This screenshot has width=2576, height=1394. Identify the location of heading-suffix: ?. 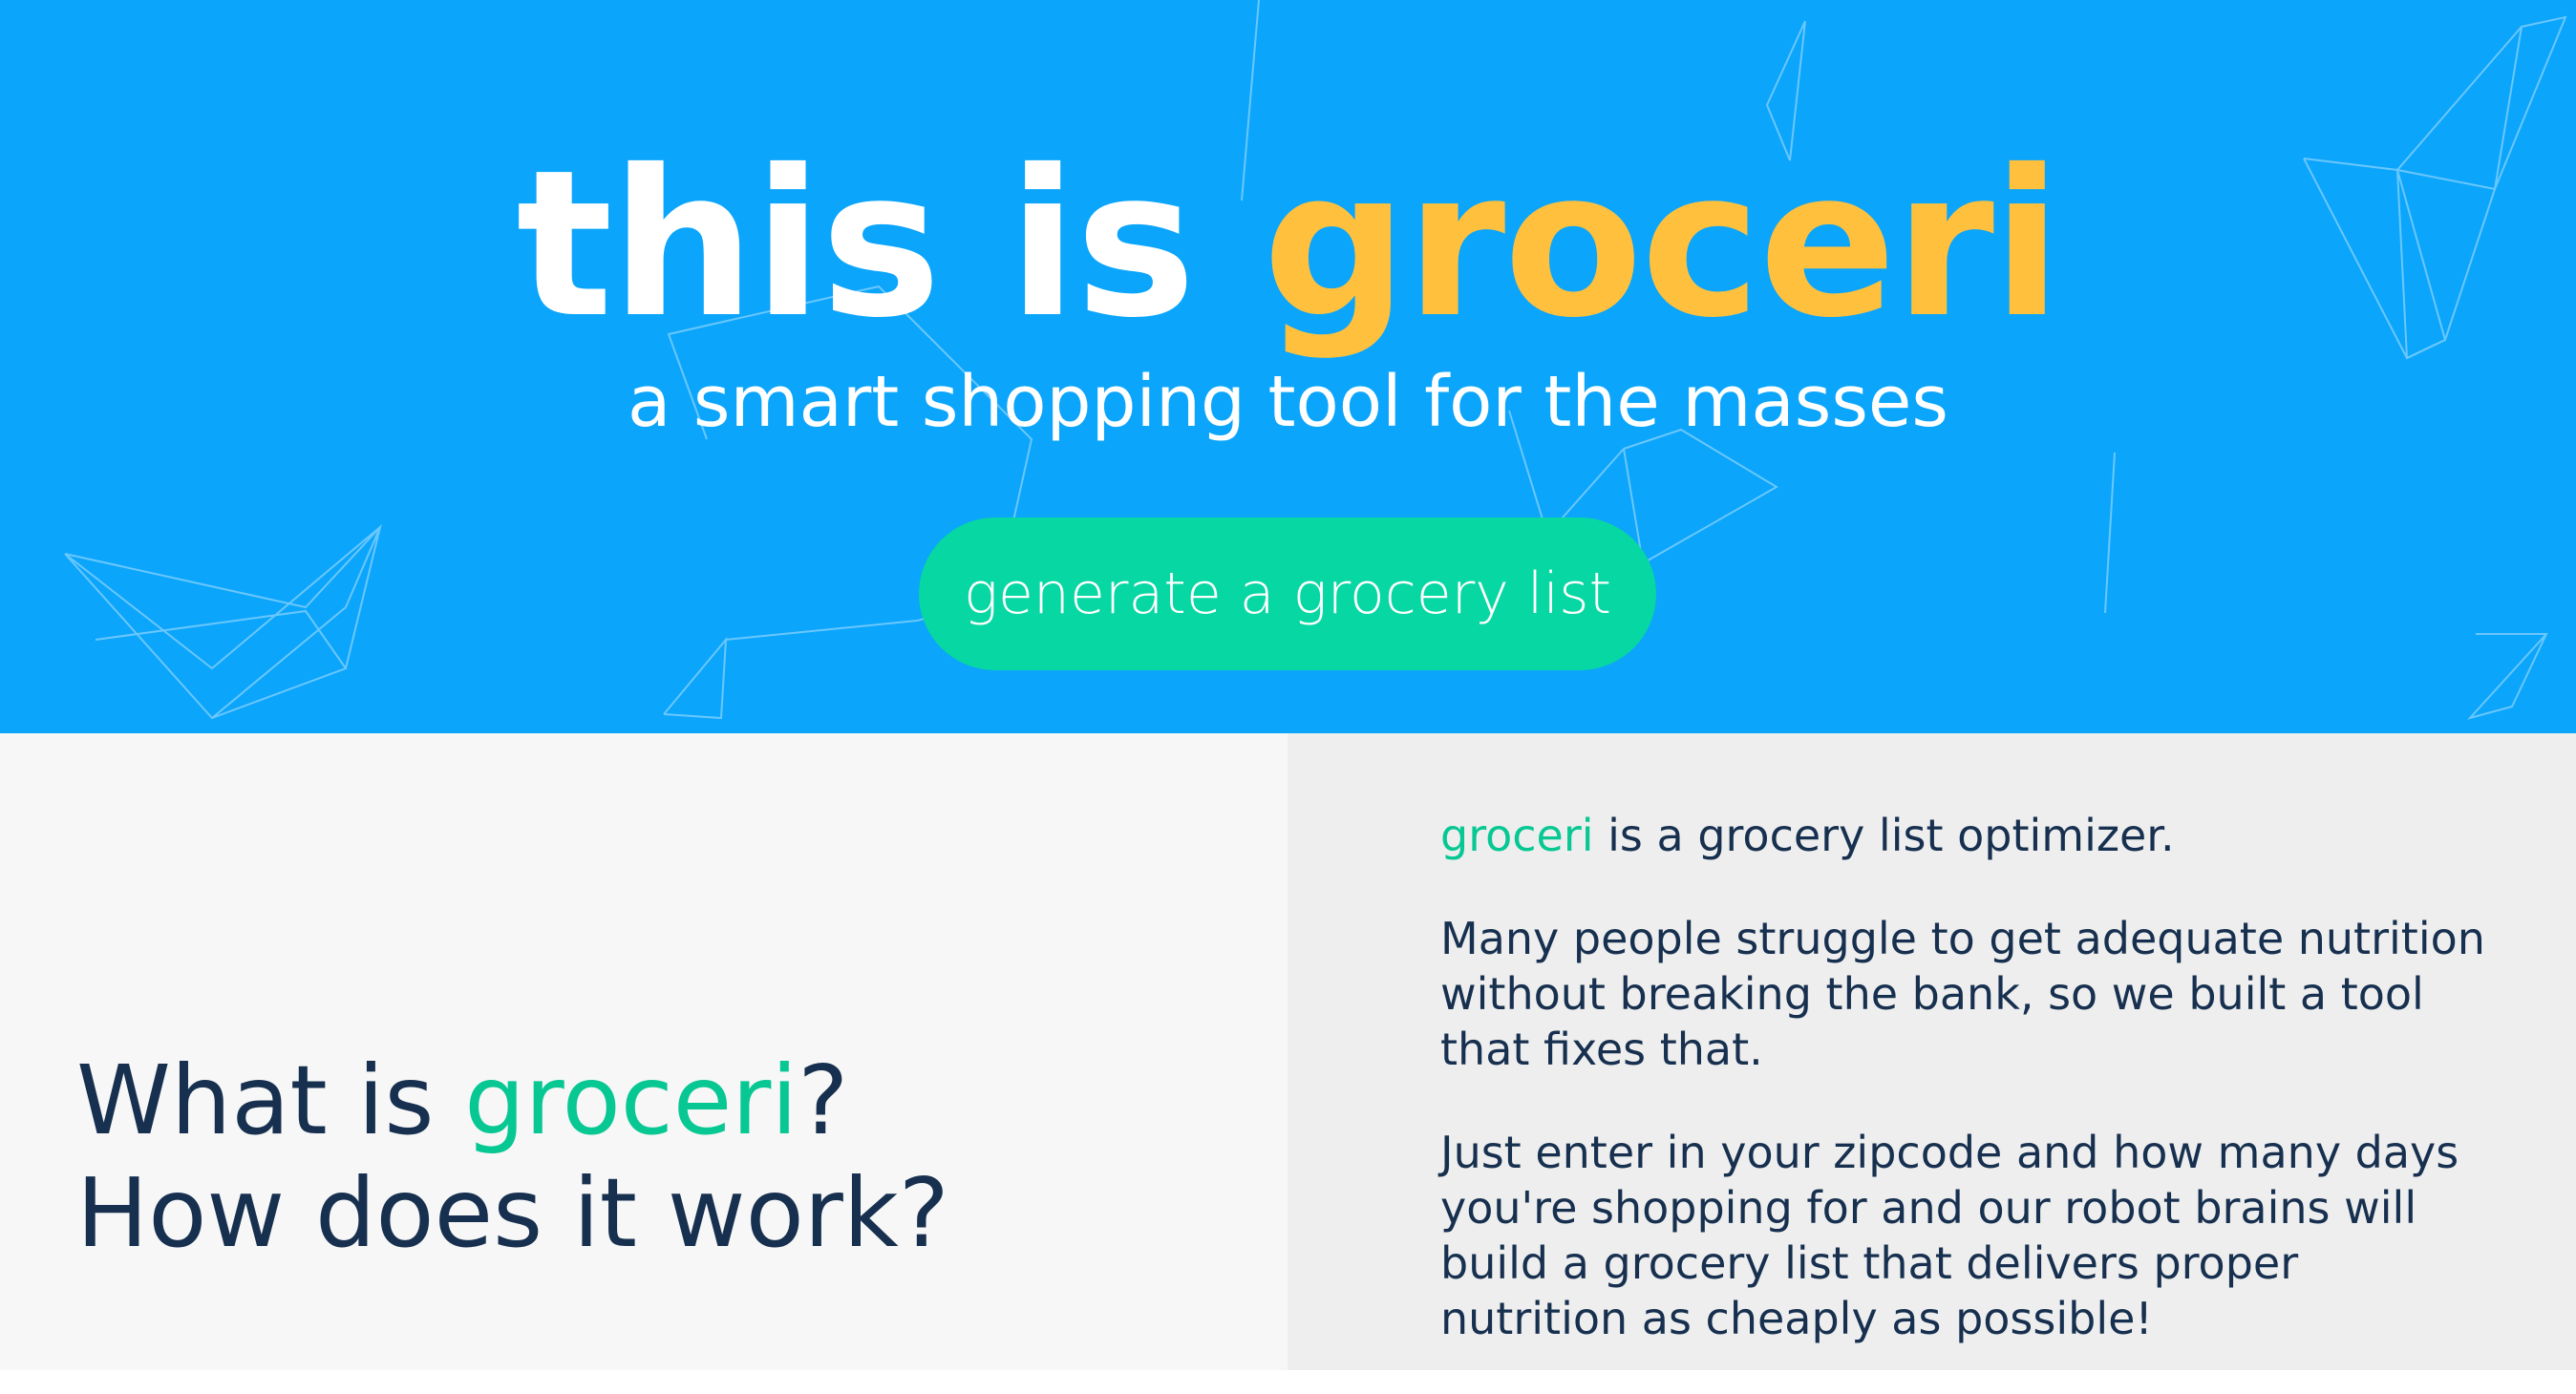
(823, 1100).